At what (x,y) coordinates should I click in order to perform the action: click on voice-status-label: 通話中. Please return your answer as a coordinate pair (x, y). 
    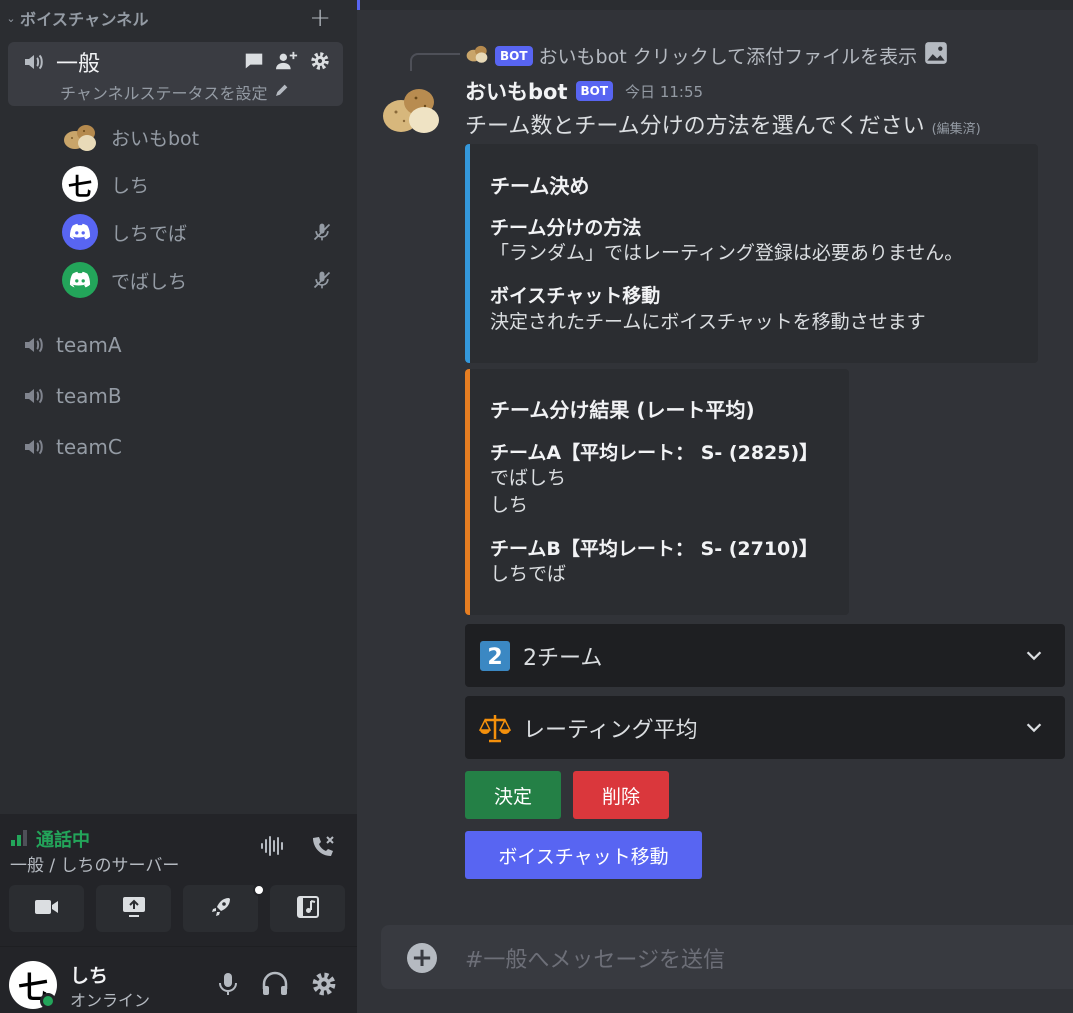
    Looking at the image, I should click on (63, 840).